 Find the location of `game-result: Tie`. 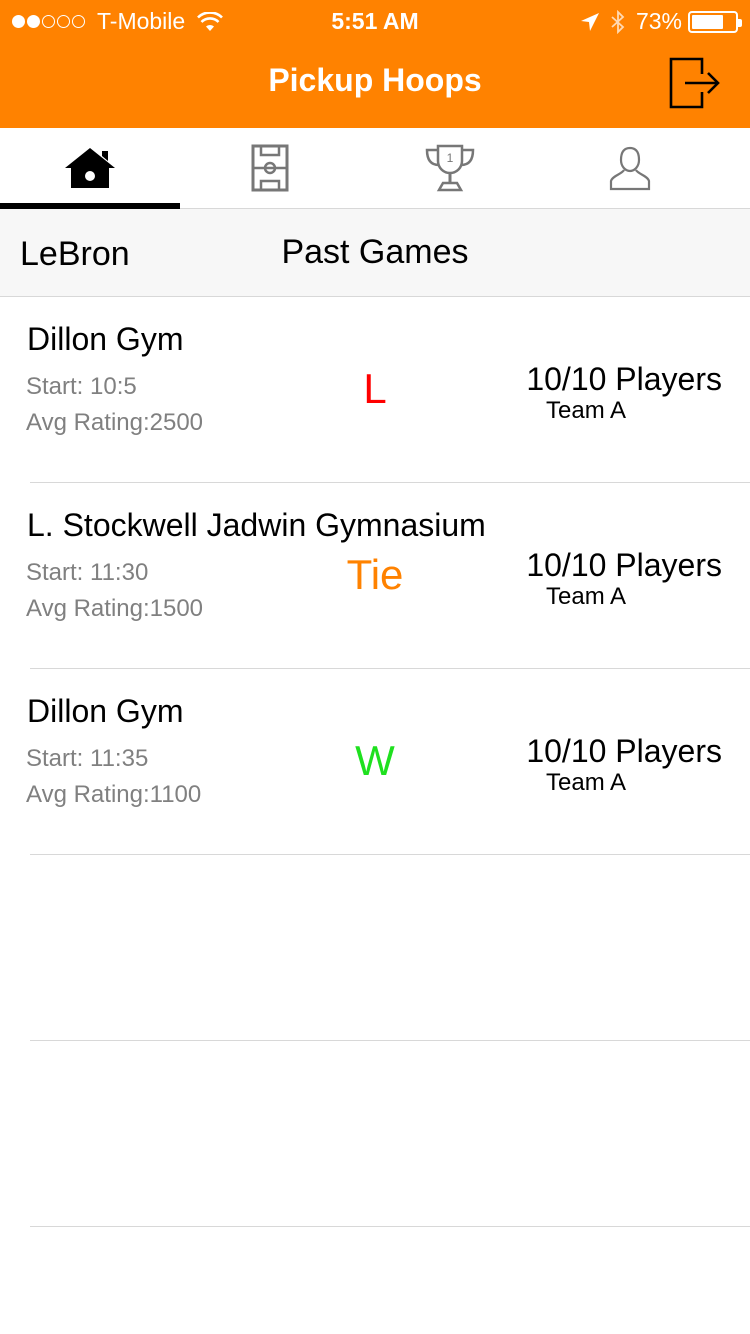

game-result: Tie is located at coordinates (375, 574).